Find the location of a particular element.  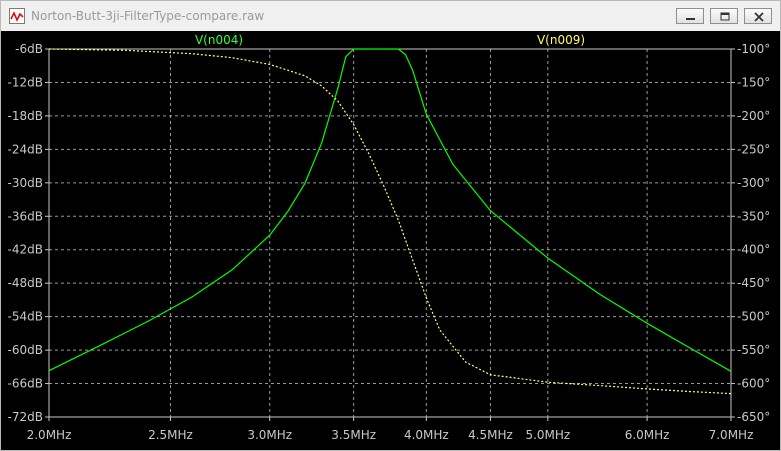

right-axis-tick-label: -350° is located at coordinates (753, 216).